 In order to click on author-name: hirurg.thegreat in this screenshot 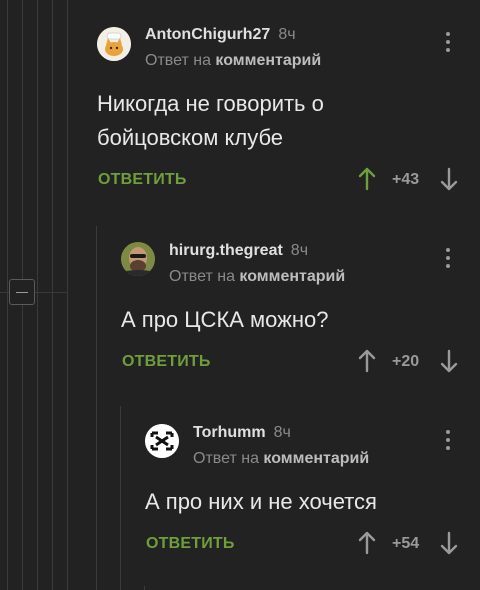, I will do `click(226, 250)`.